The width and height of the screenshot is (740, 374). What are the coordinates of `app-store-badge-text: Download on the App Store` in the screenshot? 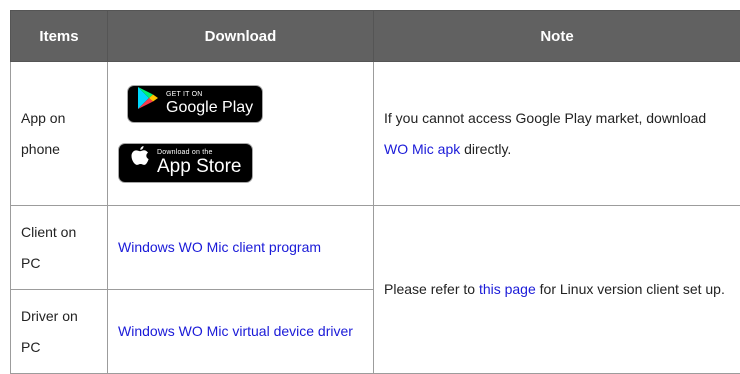 It's located at (199, 162).